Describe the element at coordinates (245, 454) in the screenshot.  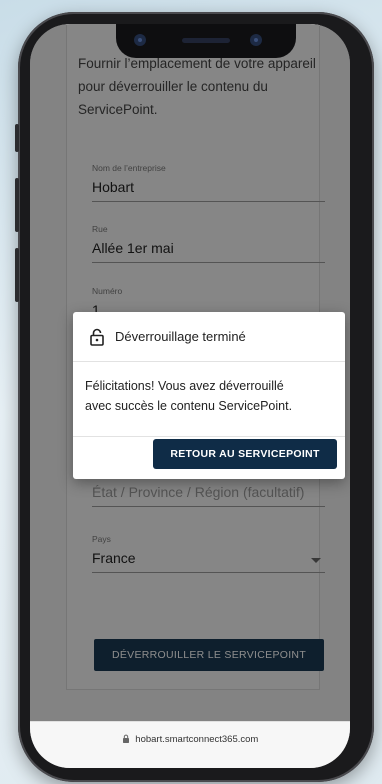
I see `back-to-servicepoint-button: RETOUR AU SERVICEPOINT` at that location.